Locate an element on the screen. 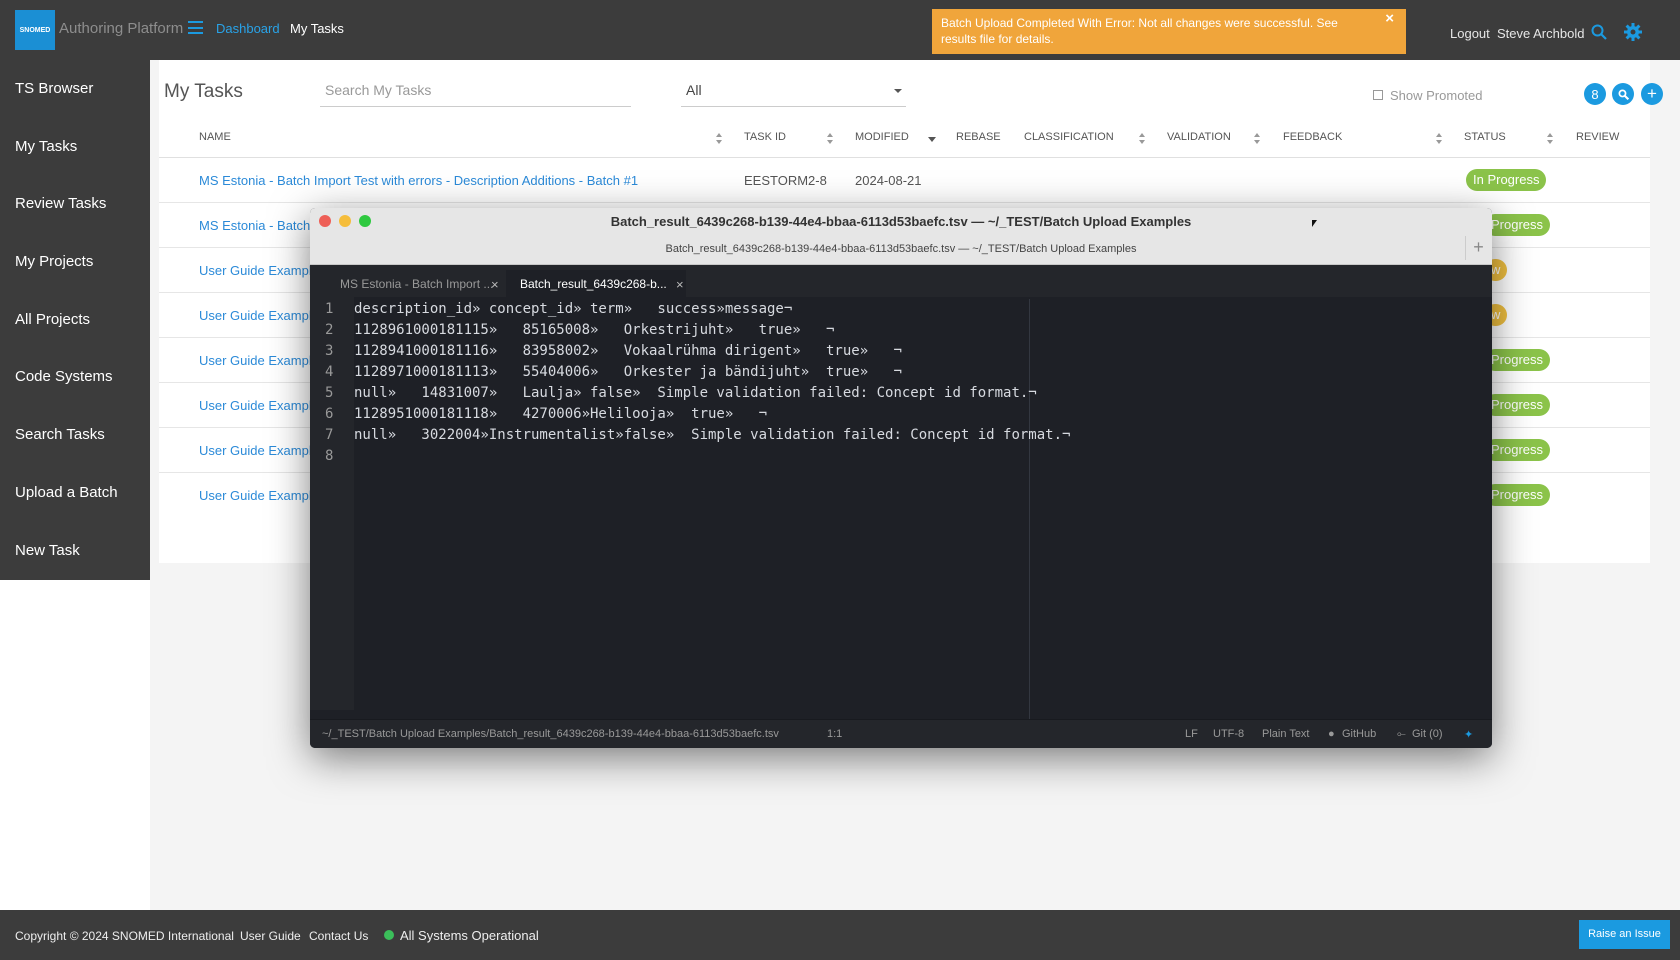 The width and height of the screenshot is (1680, 960). col-header-validation: VALIDATION is located at coordinates (1199, 137).